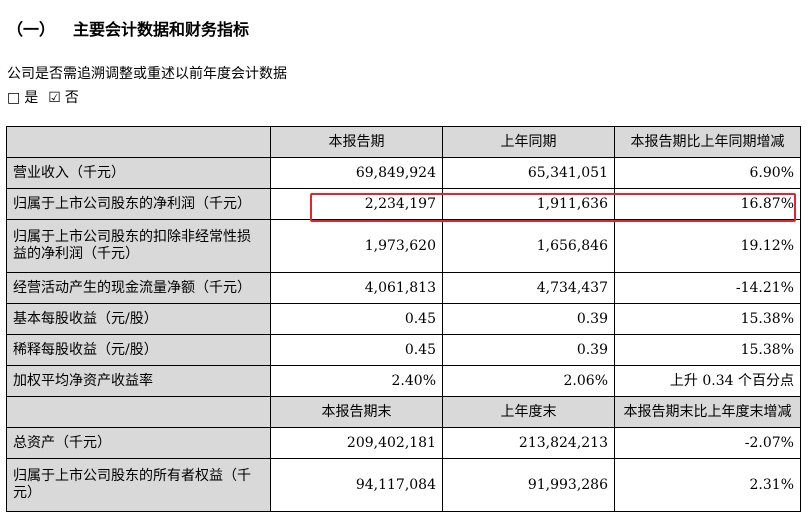 This screenshot has width=810, height=518. I want to click on row-label: 经营活动产生的现金流量净额（千元）, so click(138, 288).